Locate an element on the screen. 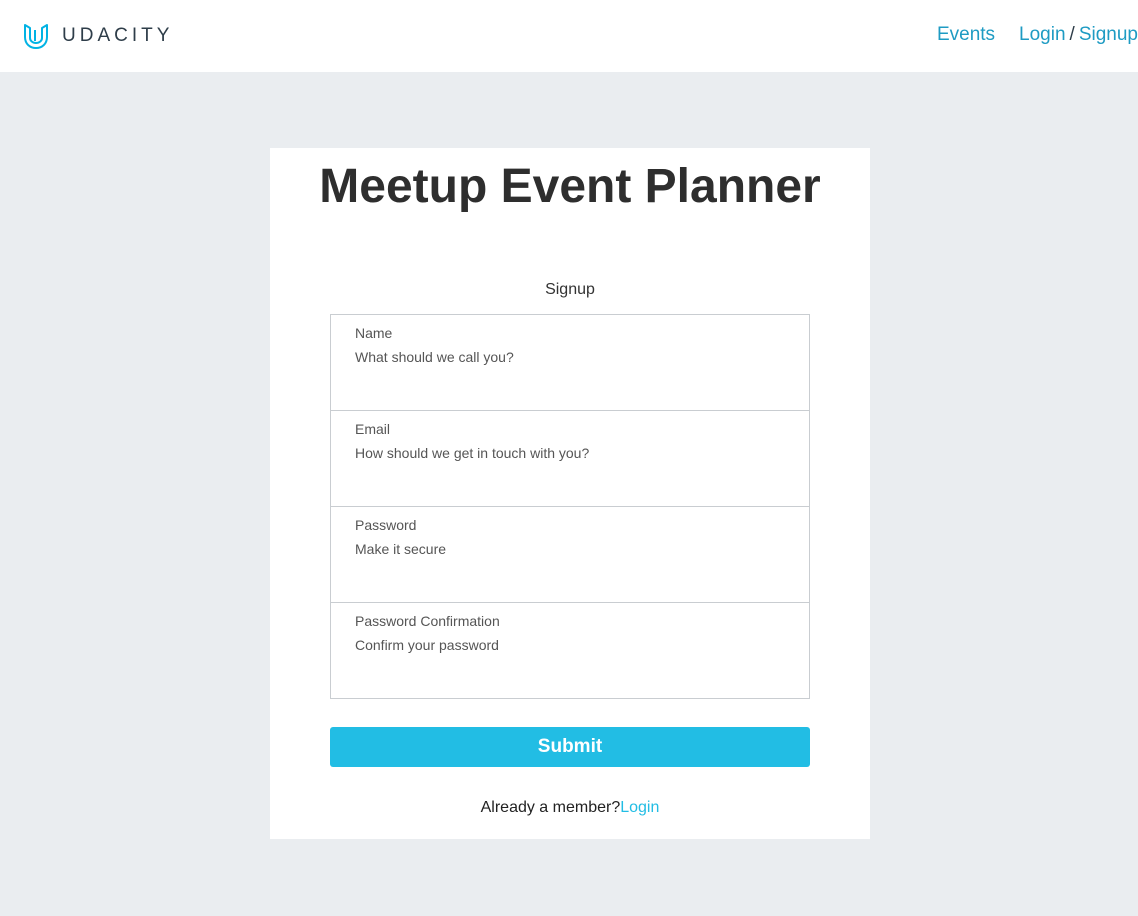  already-member-text: Already a member? is located at coordinates (550, 807).